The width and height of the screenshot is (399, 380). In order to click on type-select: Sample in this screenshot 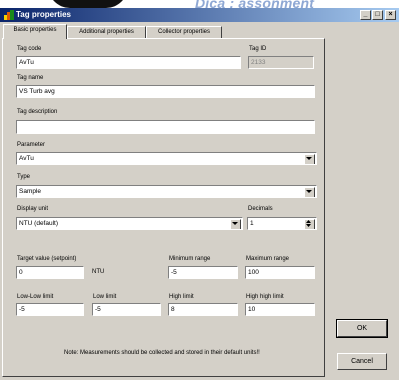, I will do `click(166, 191)`.